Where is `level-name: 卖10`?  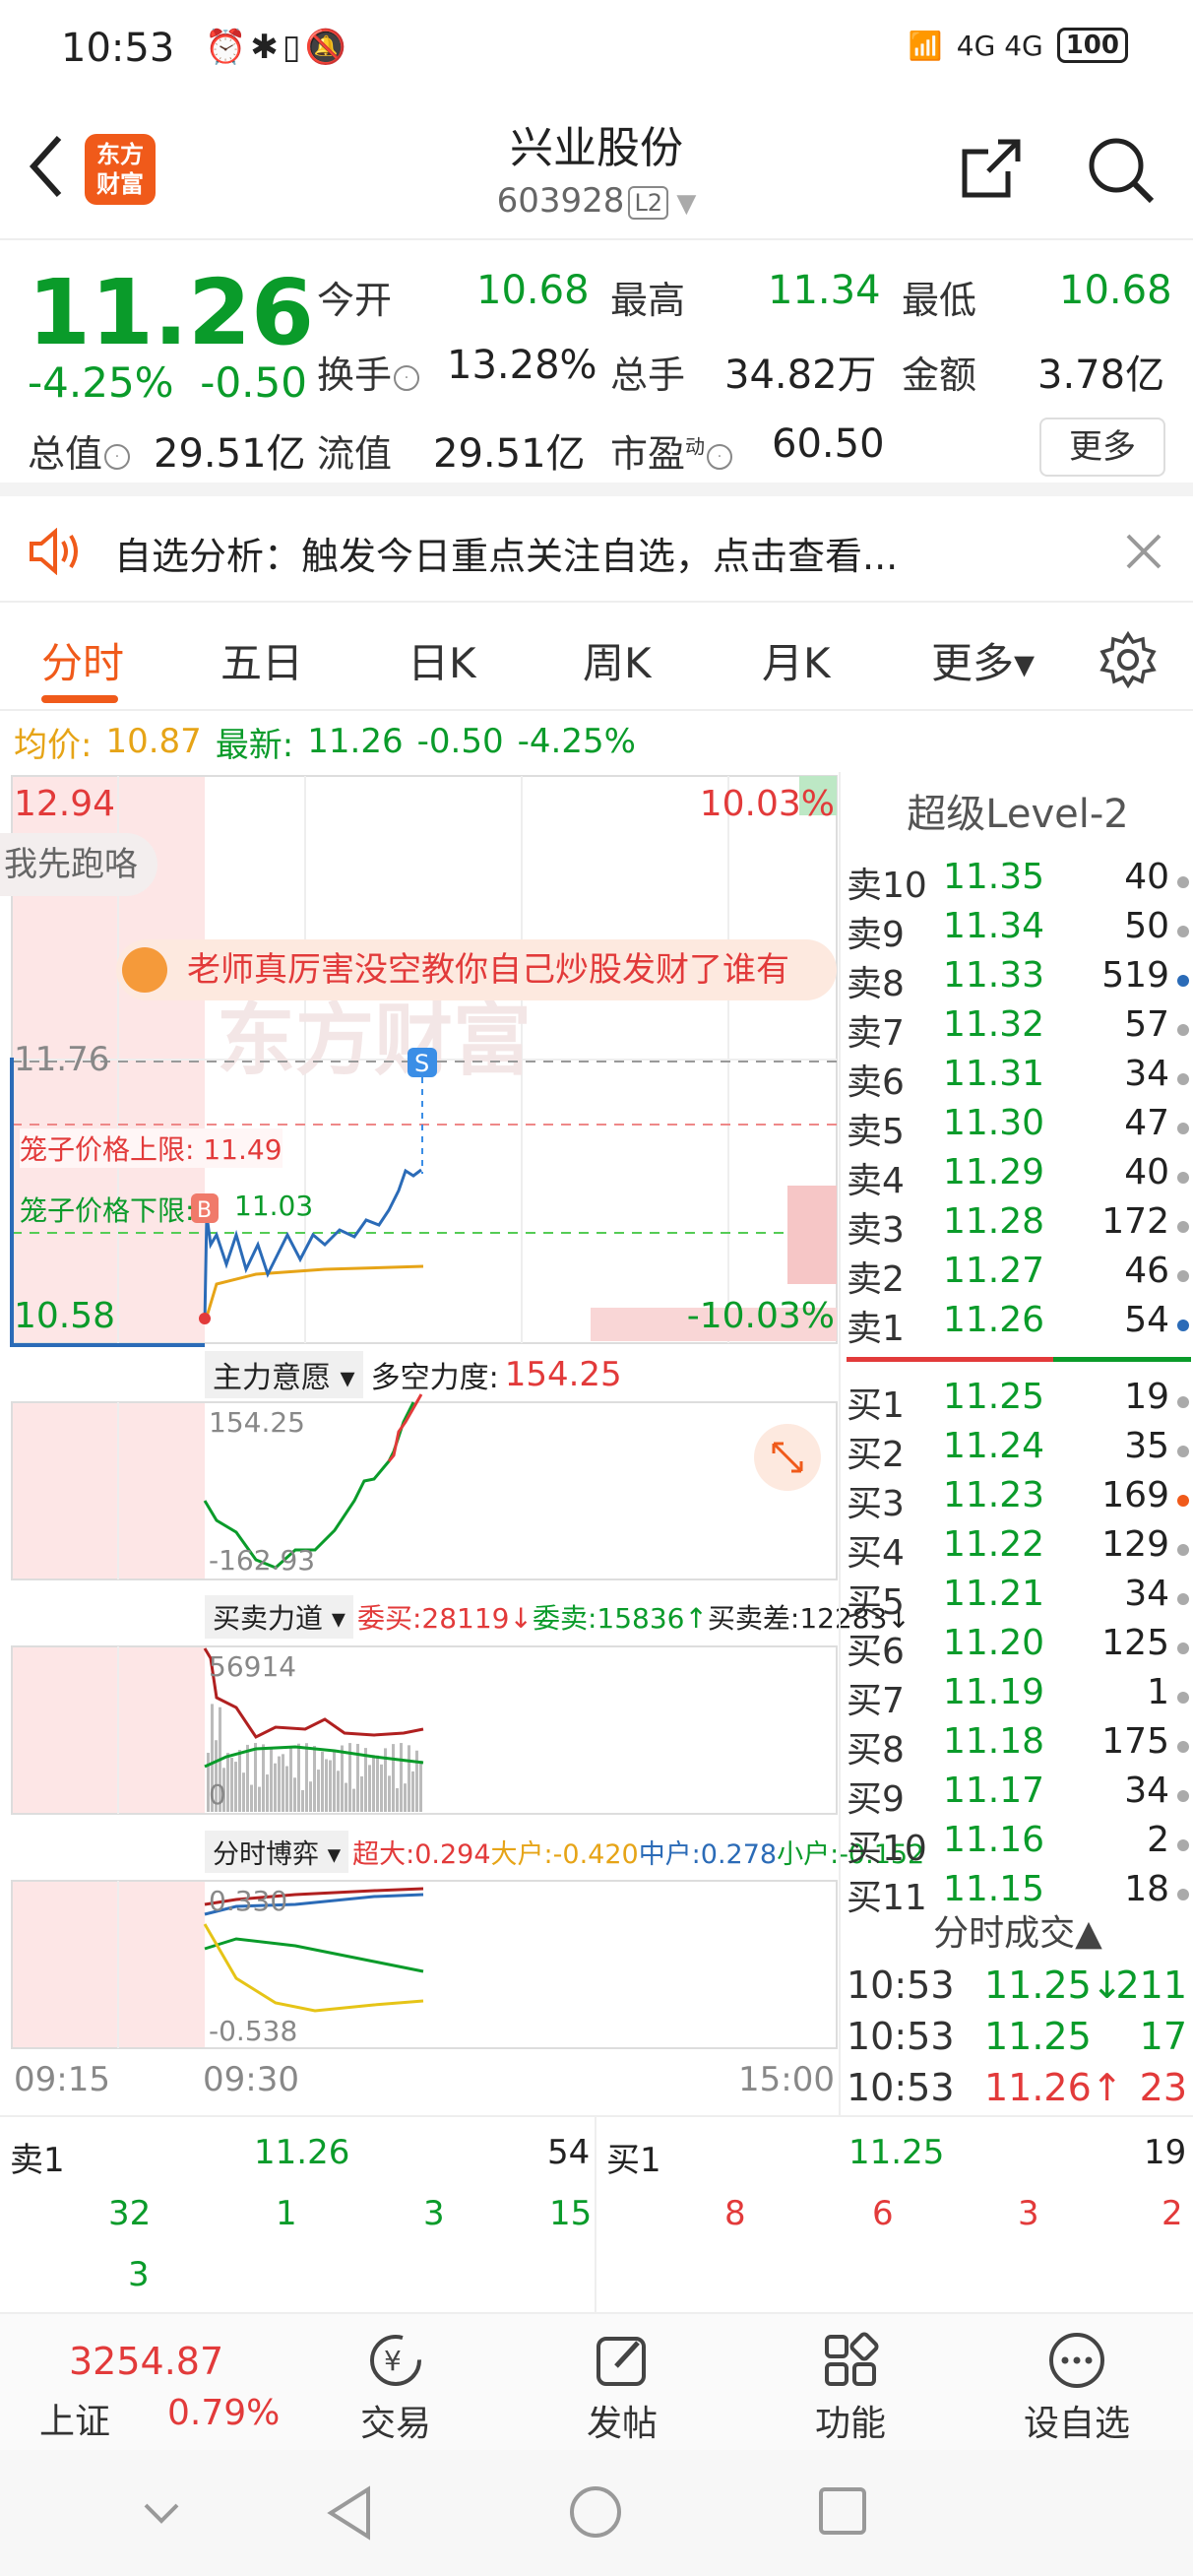
level-name: 卖10 is located at coordinates (887, 886).